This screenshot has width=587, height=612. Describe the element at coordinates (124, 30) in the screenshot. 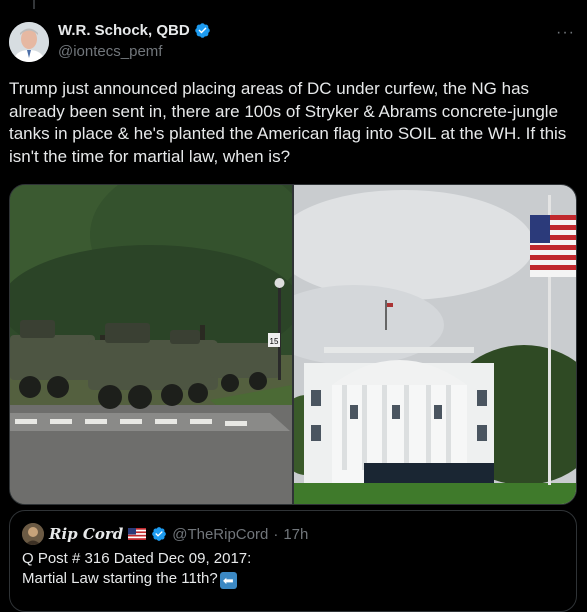

I see `author-name: W.R. Schock, QBD` at that location.